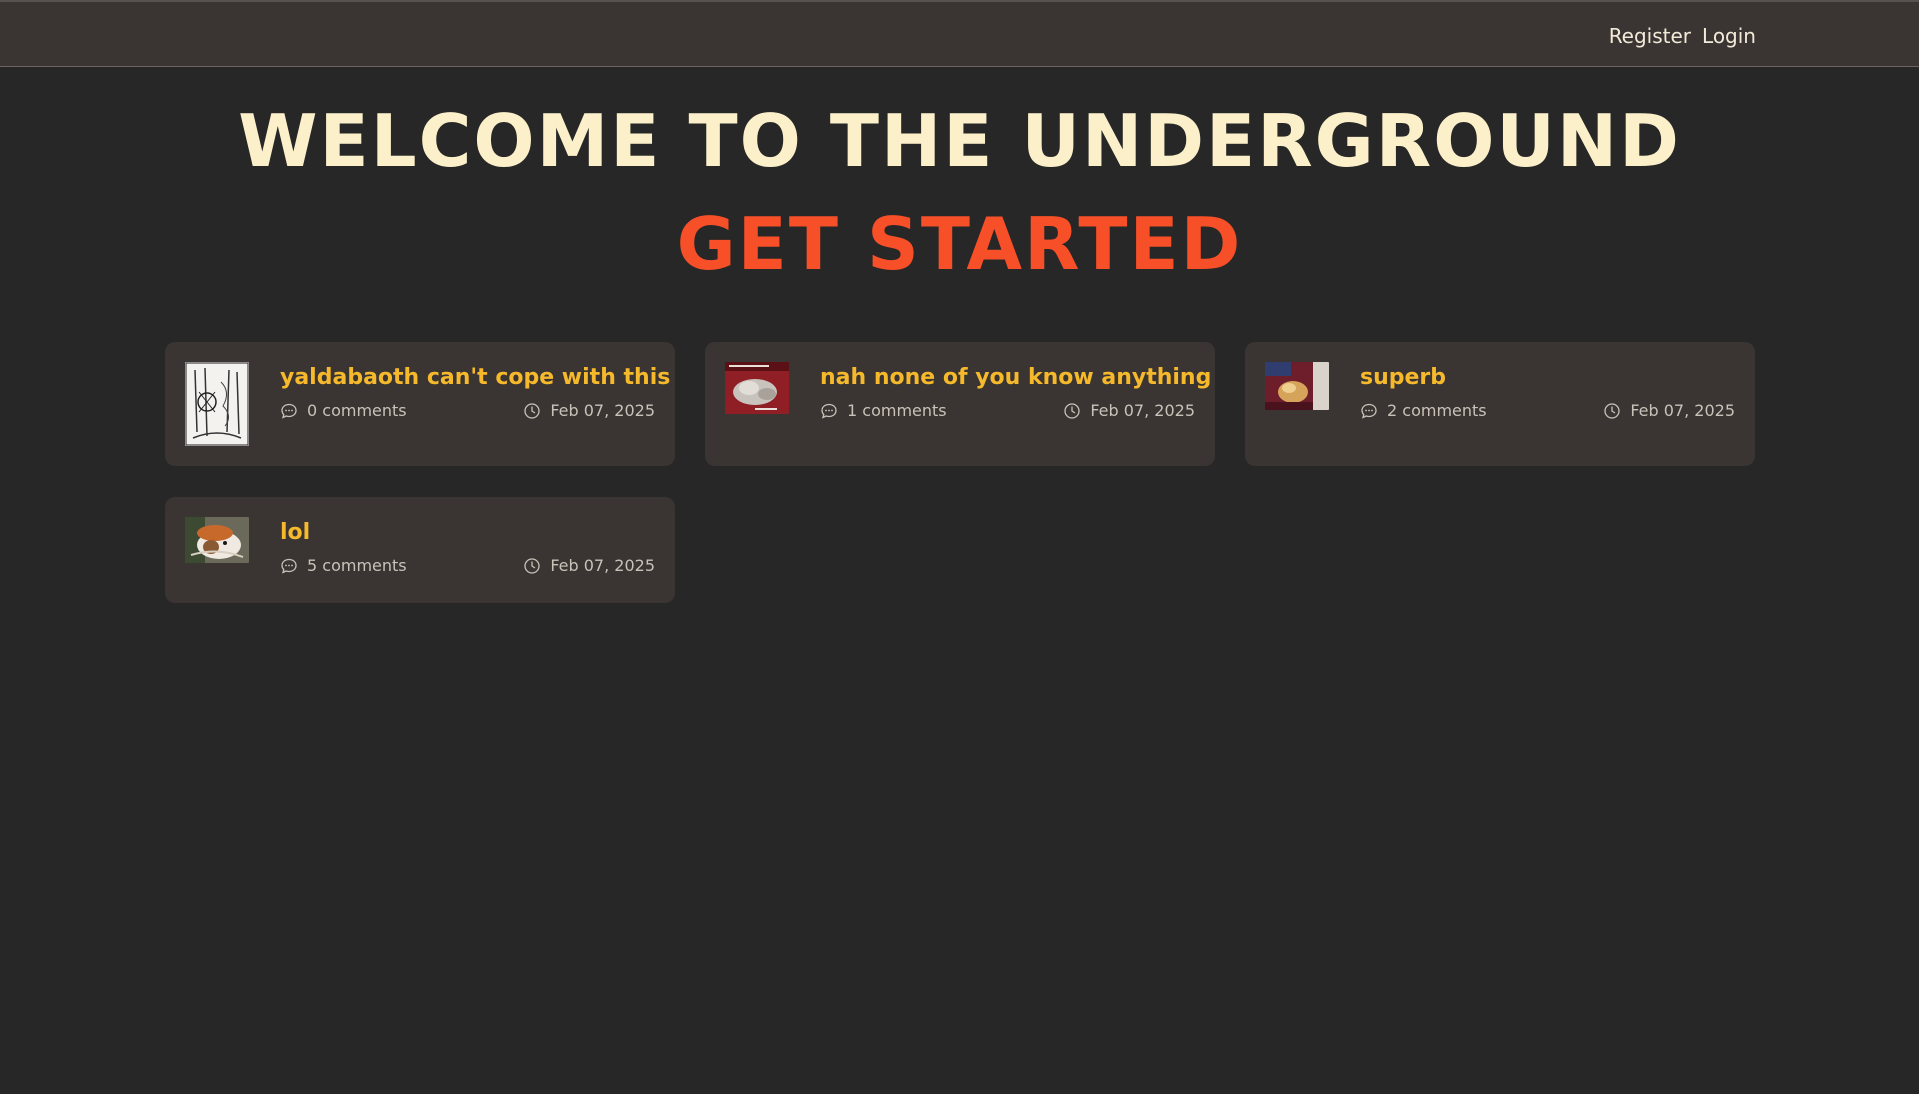 The width and height of the screenshot is (1919, 1094). What do you see at coordinates (467, 533) in the screenshot?
I see `post-title: lol` at bounding box center [467, 533].